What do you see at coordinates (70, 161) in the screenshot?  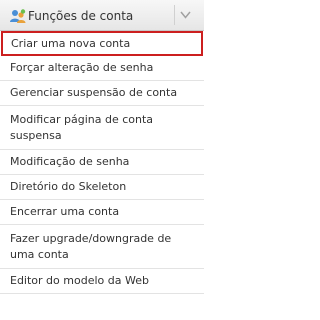 I see `menu-item-label: Modificação de senha` at bounding box center [70, 161].